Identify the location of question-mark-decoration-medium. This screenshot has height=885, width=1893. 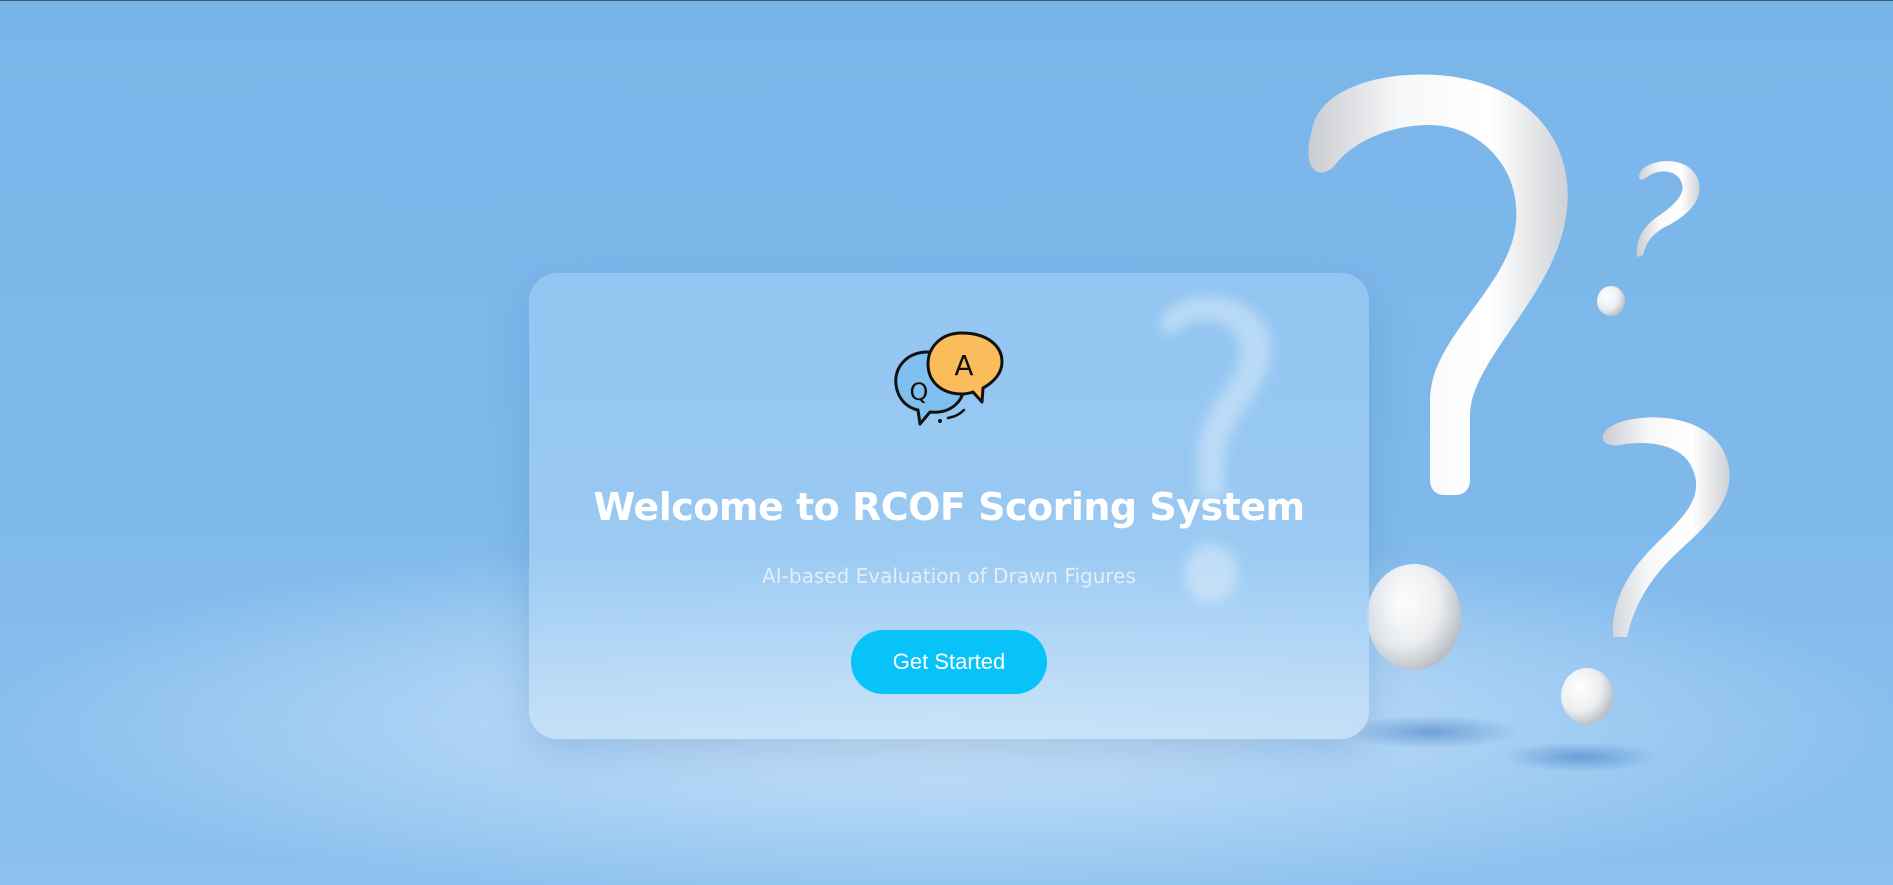
(1645, 570).